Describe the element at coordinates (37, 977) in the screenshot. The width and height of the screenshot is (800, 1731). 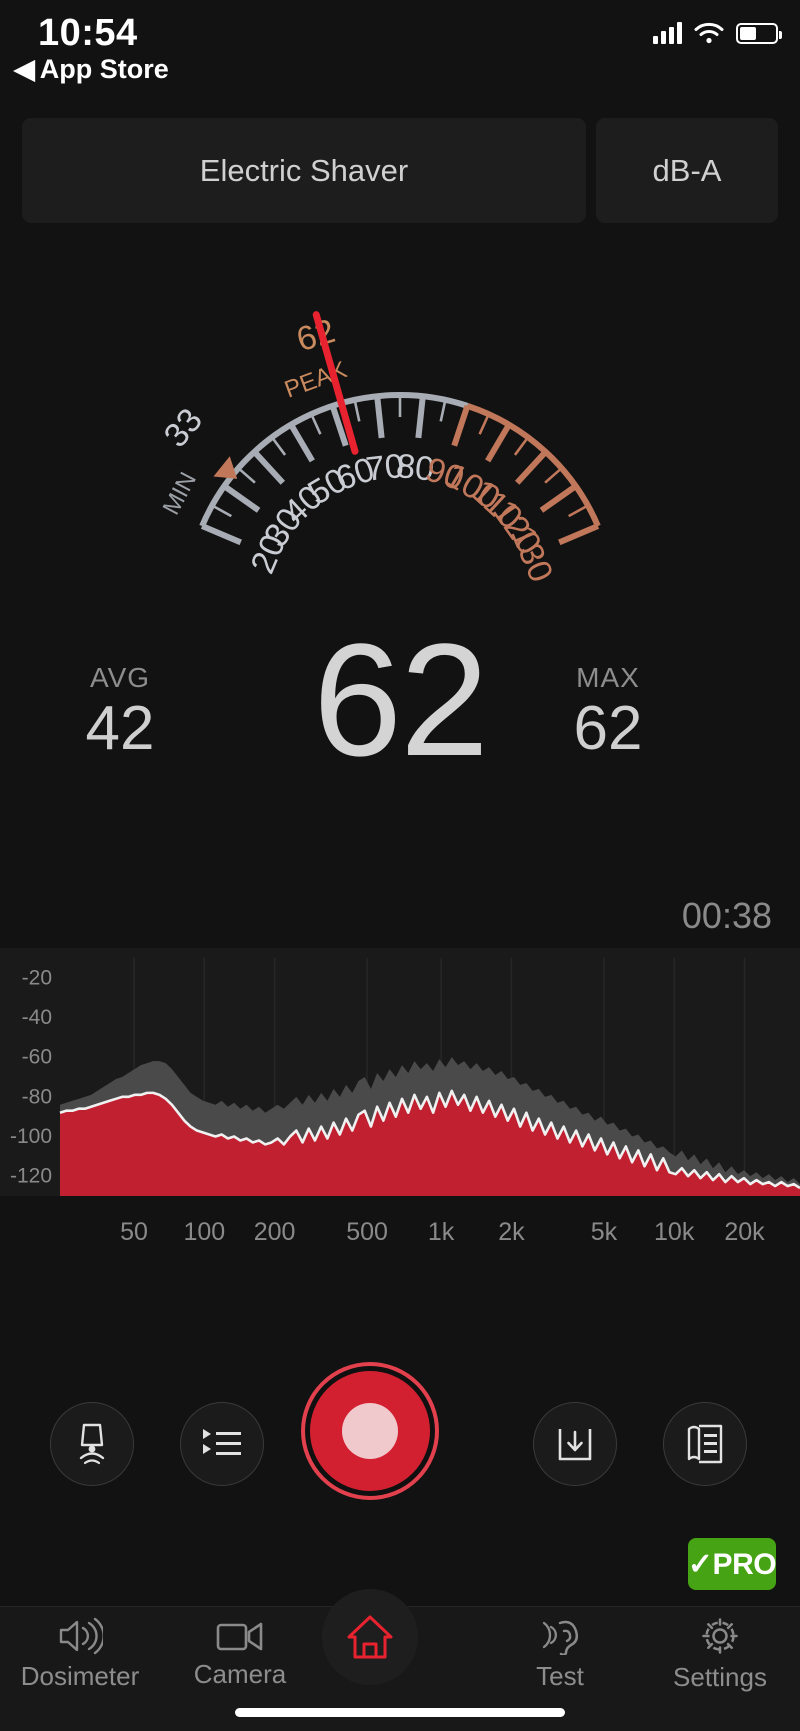
I see `chart-ytick-label: -20` at that location.